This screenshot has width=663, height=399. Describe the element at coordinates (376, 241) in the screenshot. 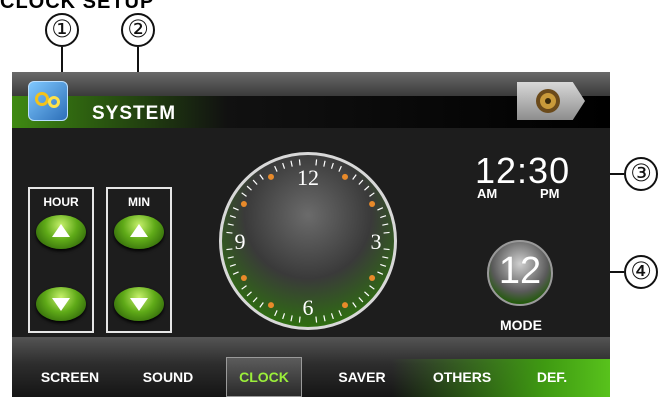

I see `clock-numeral-3: 3` at that location.